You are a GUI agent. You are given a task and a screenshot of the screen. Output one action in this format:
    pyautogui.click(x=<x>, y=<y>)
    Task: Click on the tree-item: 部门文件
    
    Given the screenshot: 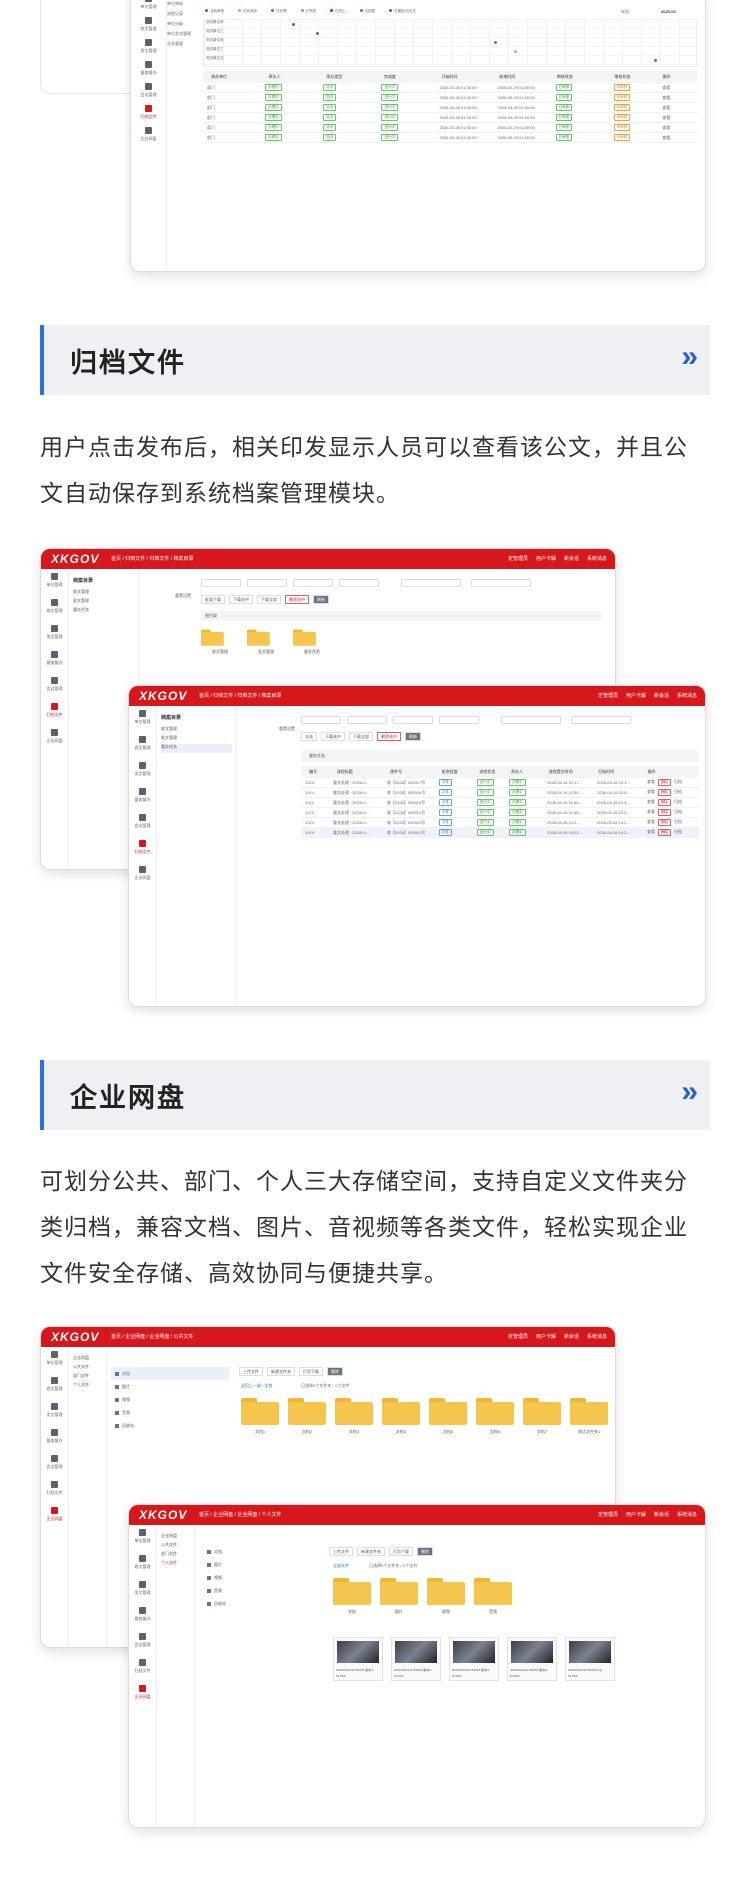 What is the action you would take?
    pyautogui.click(x=175, y=1555)
    